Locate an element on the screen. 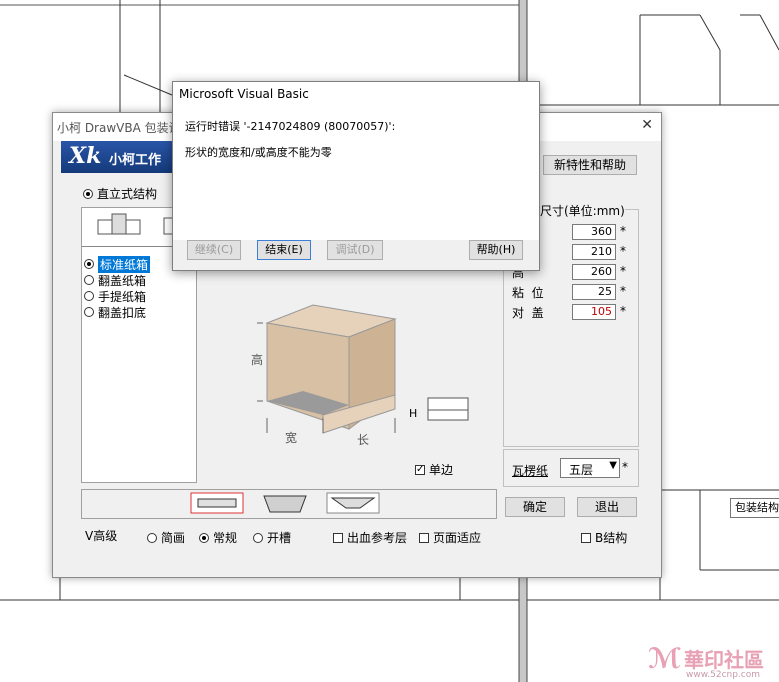  close-icon: ✕ is located at coordinates (647, 125).